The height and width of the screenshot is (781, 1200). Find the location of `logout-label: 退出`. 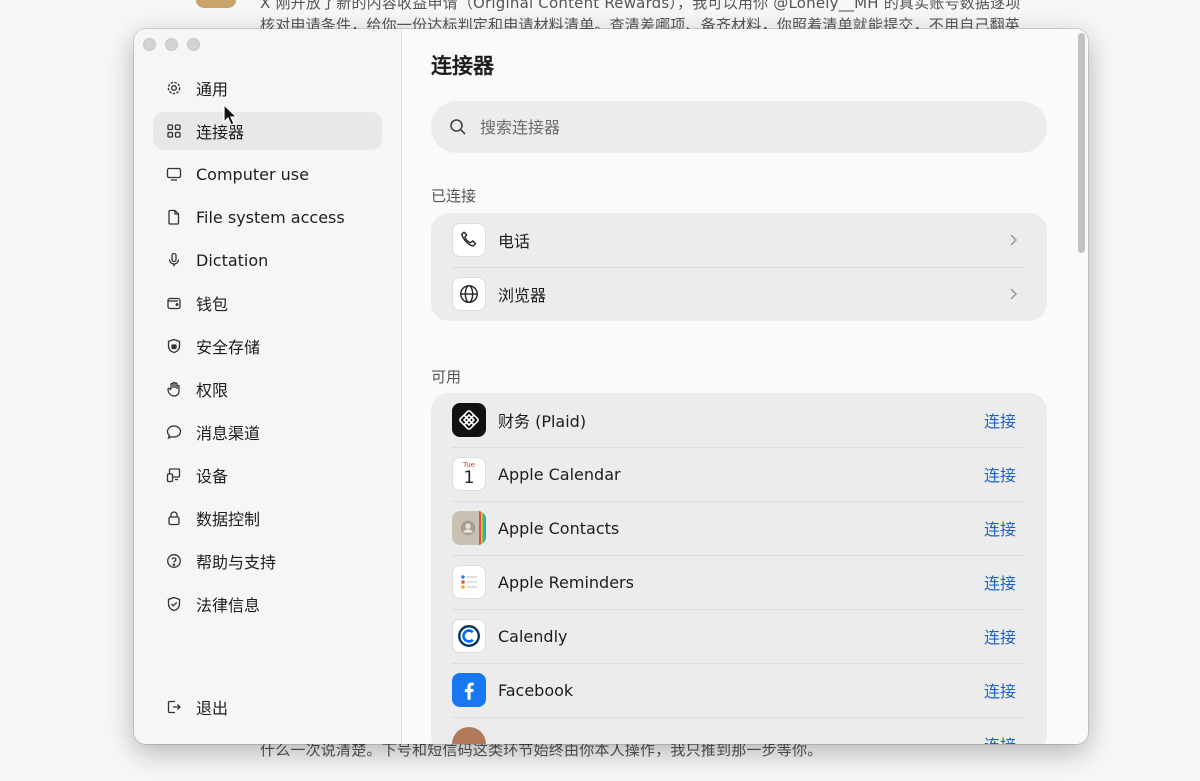

logout-label: 退出 is located at coordinates (212, 708).